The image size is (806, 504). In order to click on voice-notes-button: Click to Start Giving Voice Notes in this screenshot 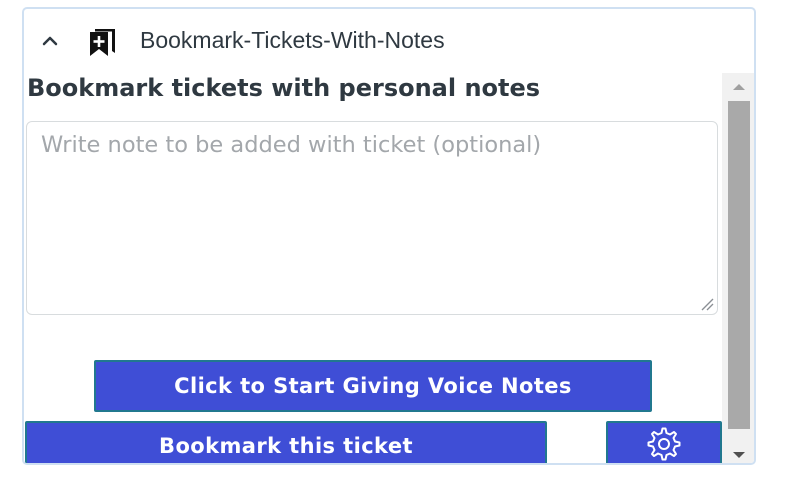, I will do `click(373, 386)`.